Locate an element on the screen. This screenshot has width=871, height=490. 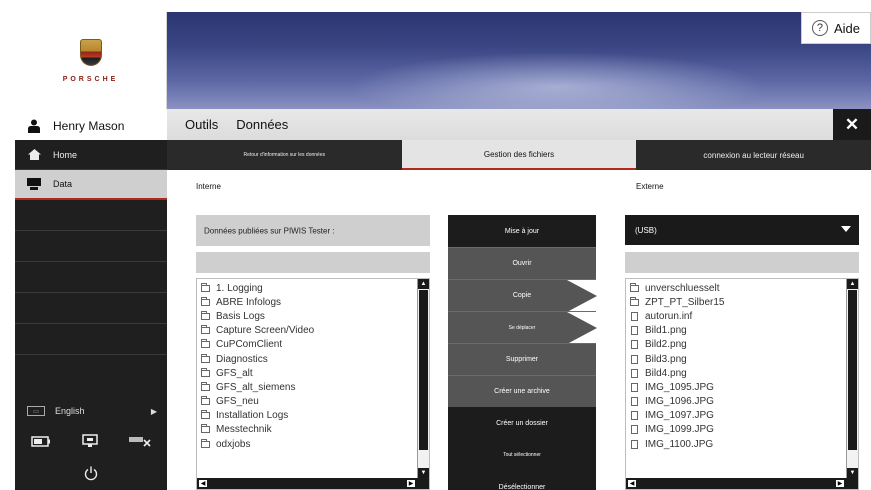
power-row is located at coordinates (91, 476).